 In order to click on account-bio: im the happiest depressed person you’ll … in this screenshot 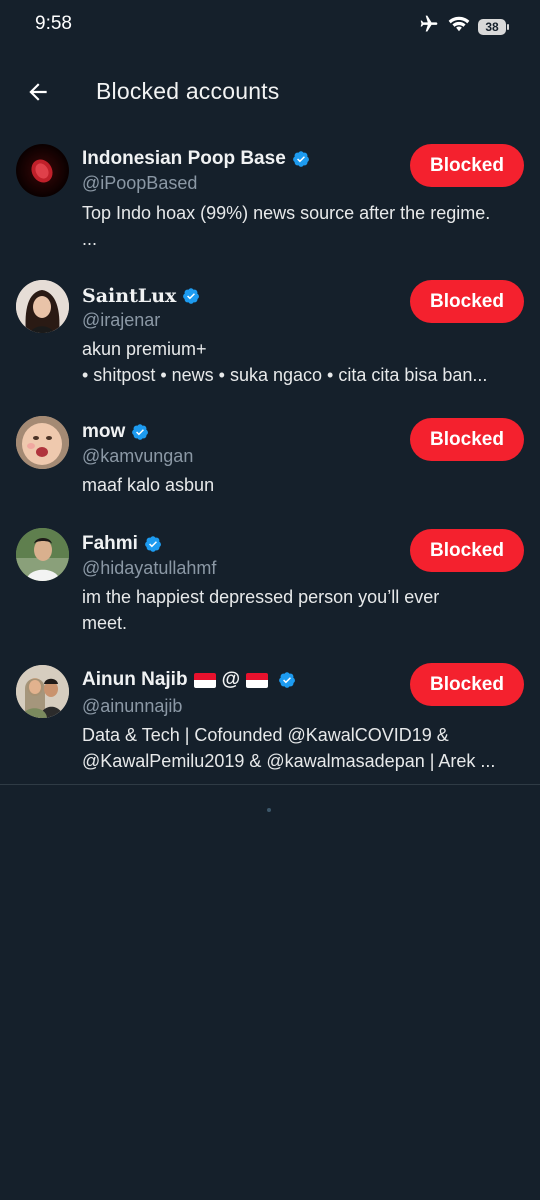, I will do `click(304, 610)`.